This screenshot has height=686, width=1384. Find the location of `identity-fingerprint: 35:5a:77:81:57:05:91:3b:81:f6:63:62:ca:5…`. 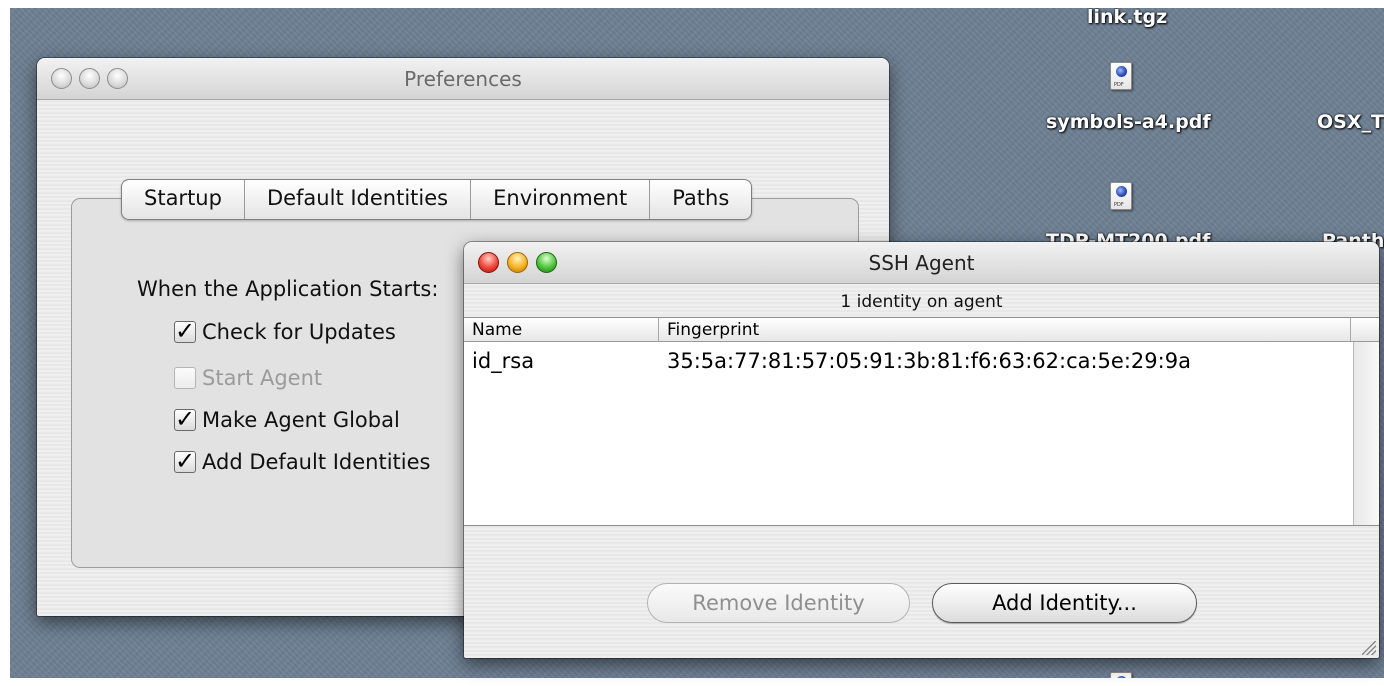

identity-fingerprint: 35:5a:77:81:57:05:91:3b:81:f6:63:62:ca:5… is located at coordinates (929, 361).